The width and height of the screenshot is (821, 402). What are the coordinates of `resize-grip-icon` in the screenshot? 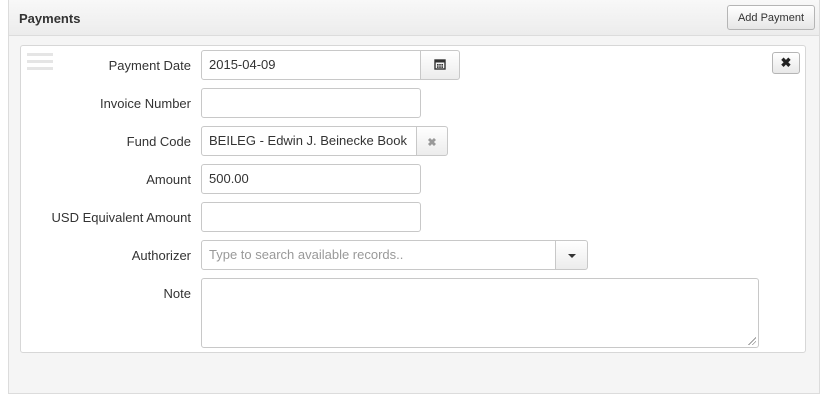 It's located at (752, 341).